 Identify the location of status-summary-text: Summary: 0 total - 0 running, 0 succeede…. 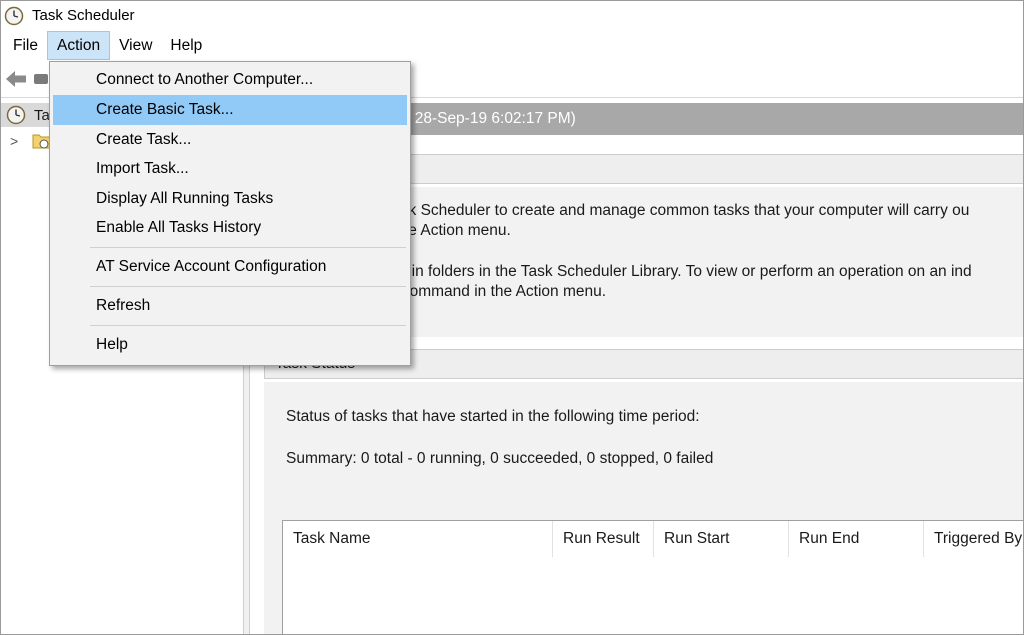
(500, 458).